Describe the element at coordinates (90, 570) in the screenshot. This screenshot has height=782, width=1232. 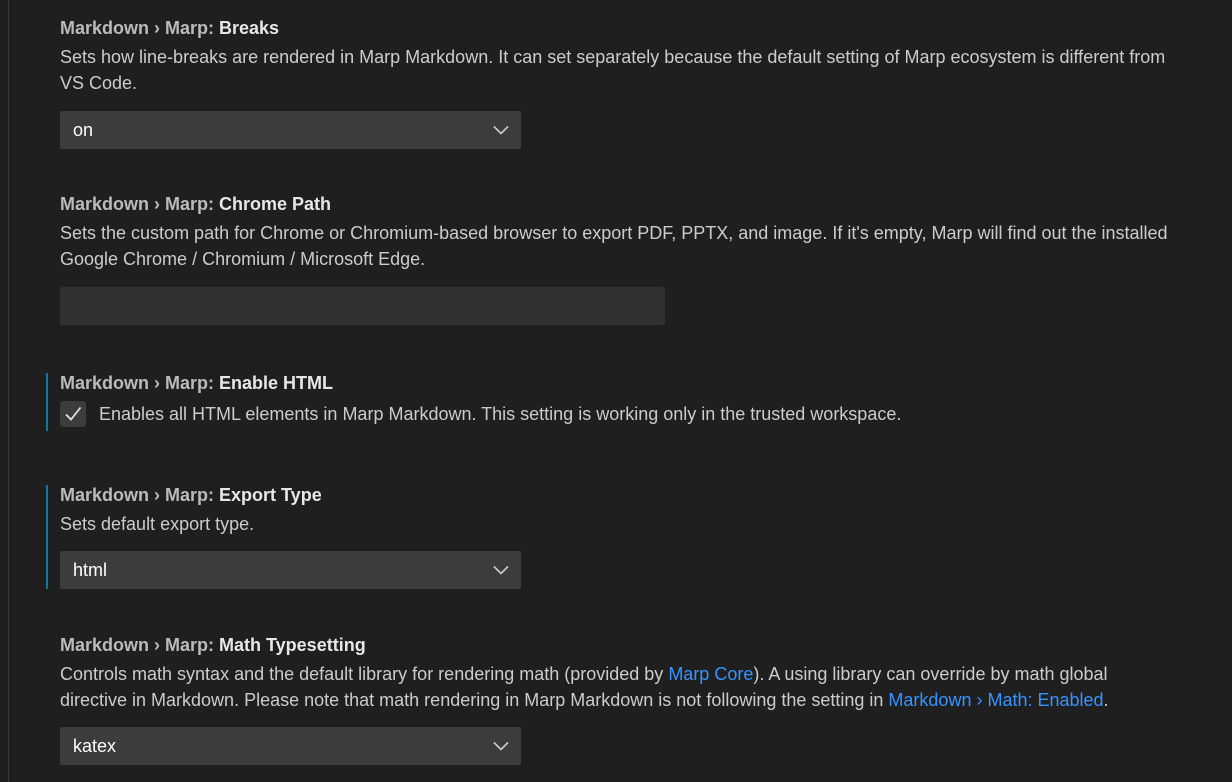
I see `dropdown-value: html` at that location.